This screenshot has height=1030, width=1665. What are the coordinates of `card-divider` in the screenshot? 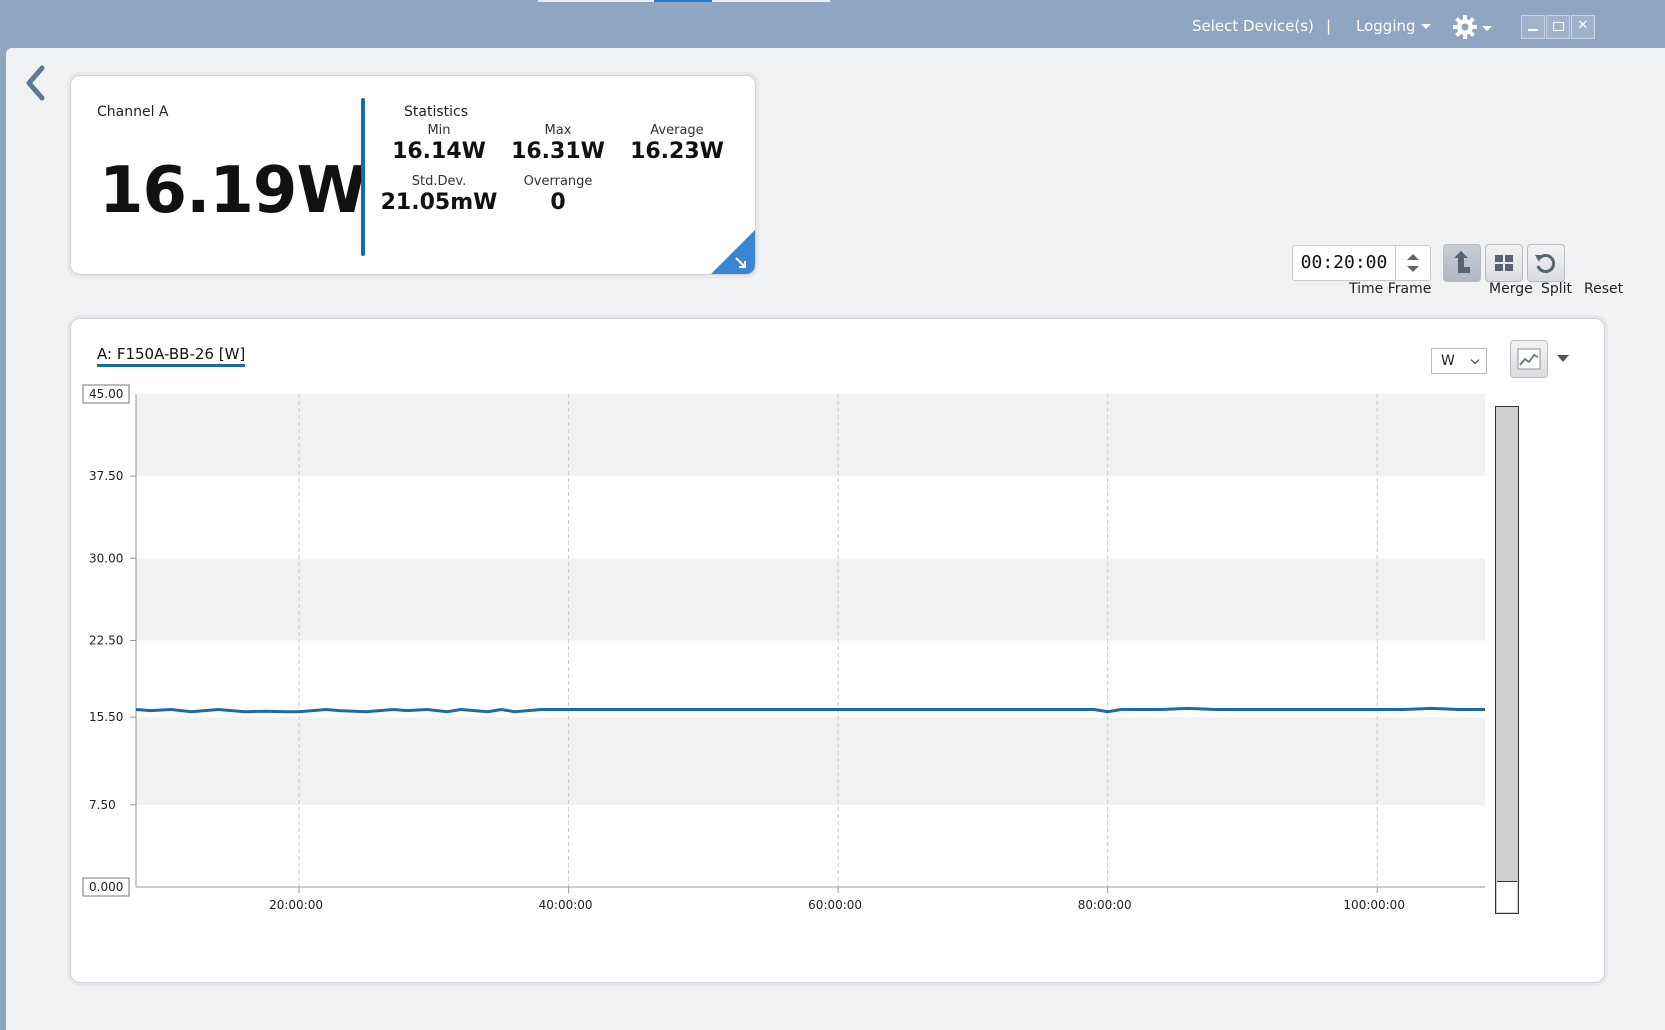 It's located at (363, 177).